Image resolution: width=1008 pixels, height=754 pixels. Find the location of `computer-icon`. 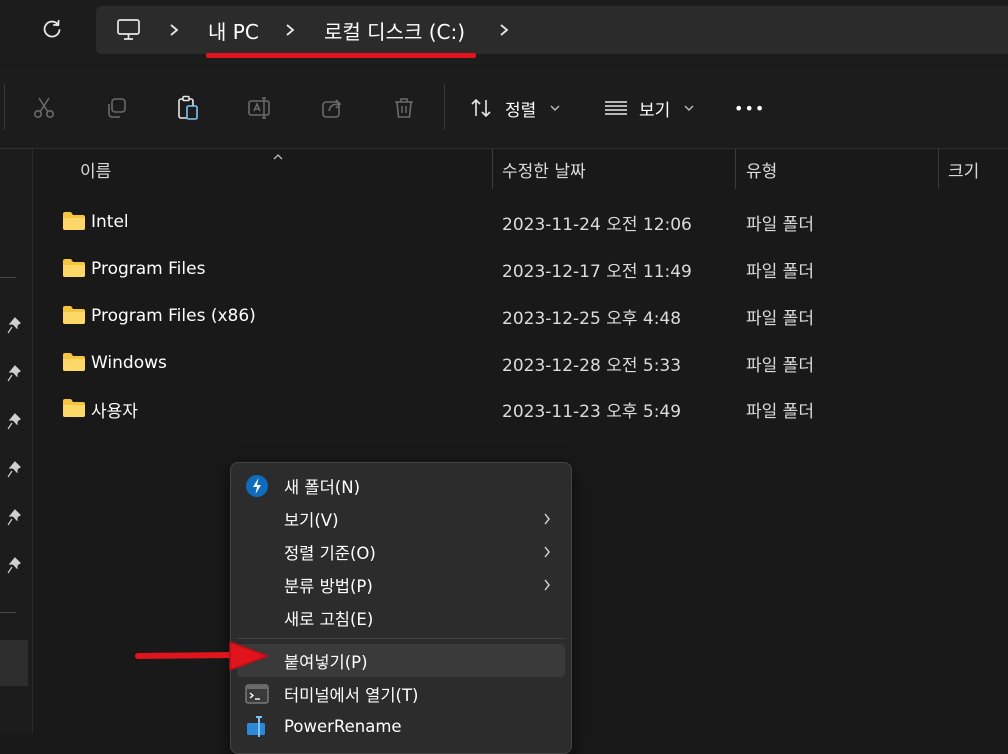

computer-icon is located at coordinates (129, 30).